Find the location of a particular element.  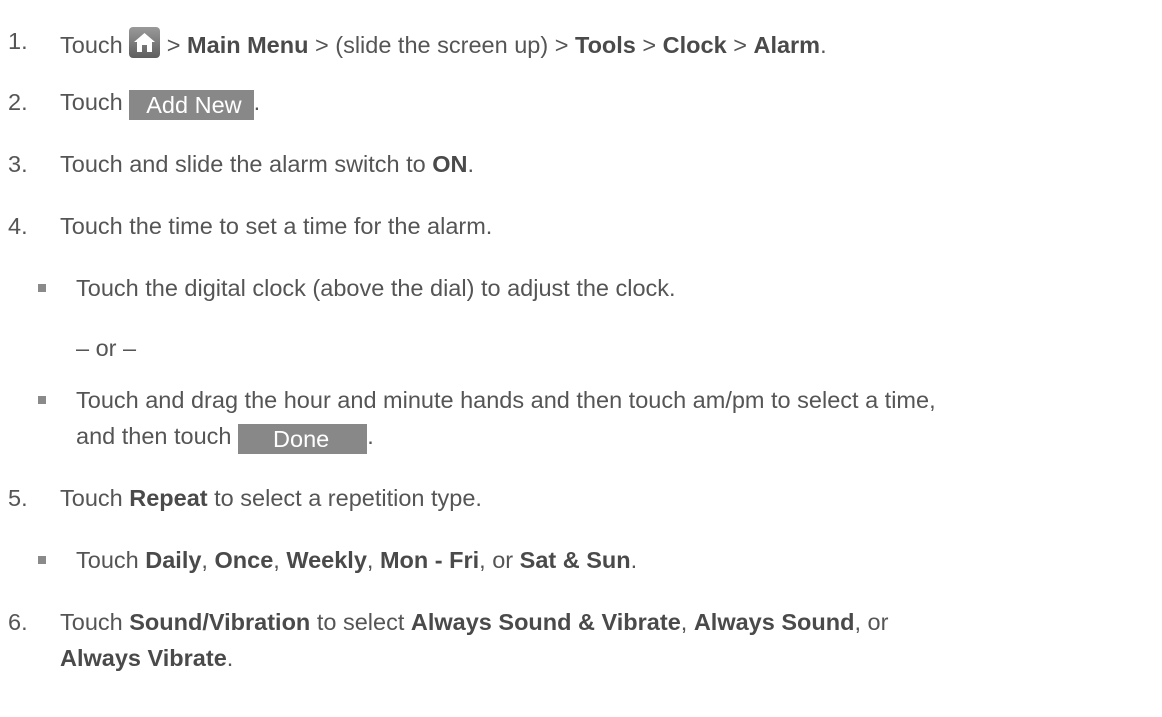

or-separator: – or – is located at coordinates (106, 348).